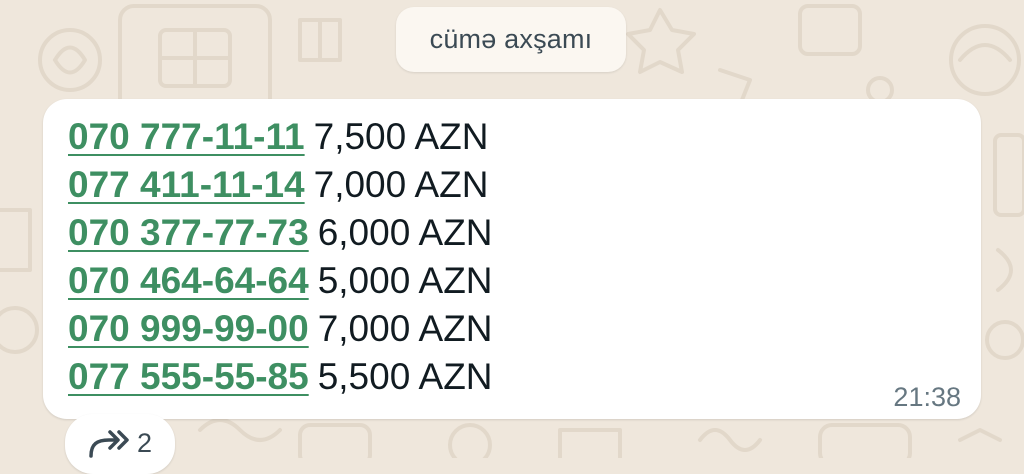 Image resolution: width=1024 pixels, height=474 pixels. I want to click on list-item: 077 411-11-14 7,000 AZN, so click(280, 185).